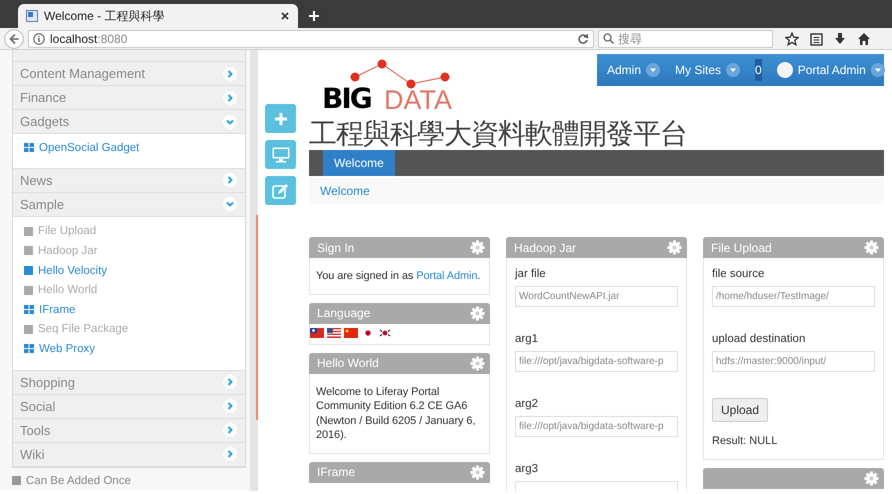 This screenshot has width=892, height=494. I want to click on category-row: Finance, so click(129, 98).